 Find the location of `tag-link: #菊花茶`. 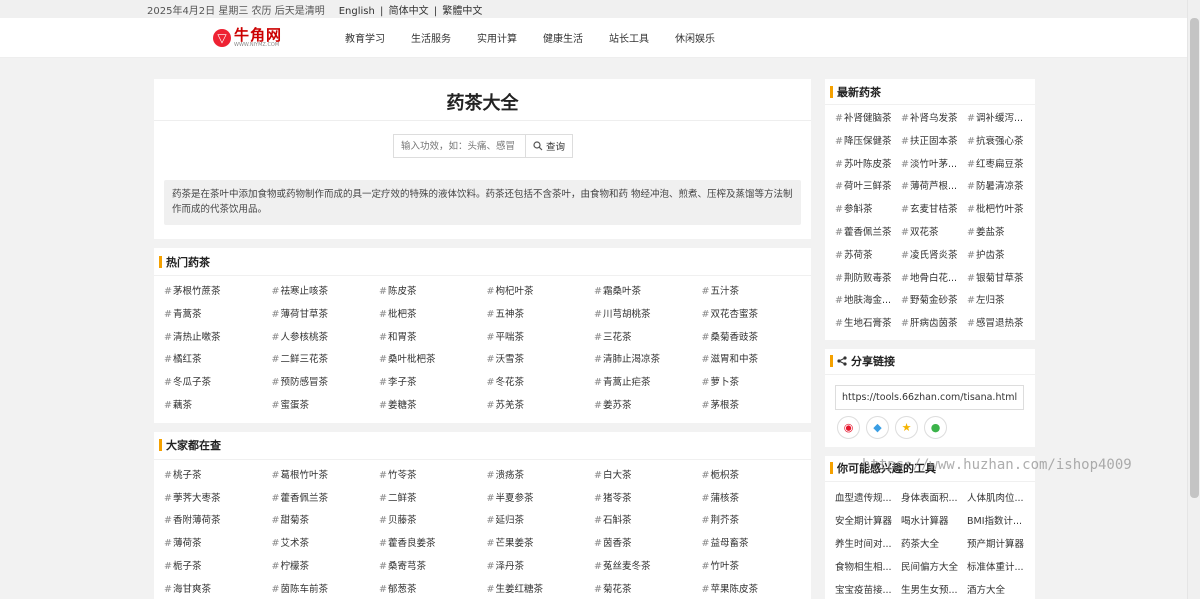

tag-link: #菊花茶 is located at coordinates (648, 589).